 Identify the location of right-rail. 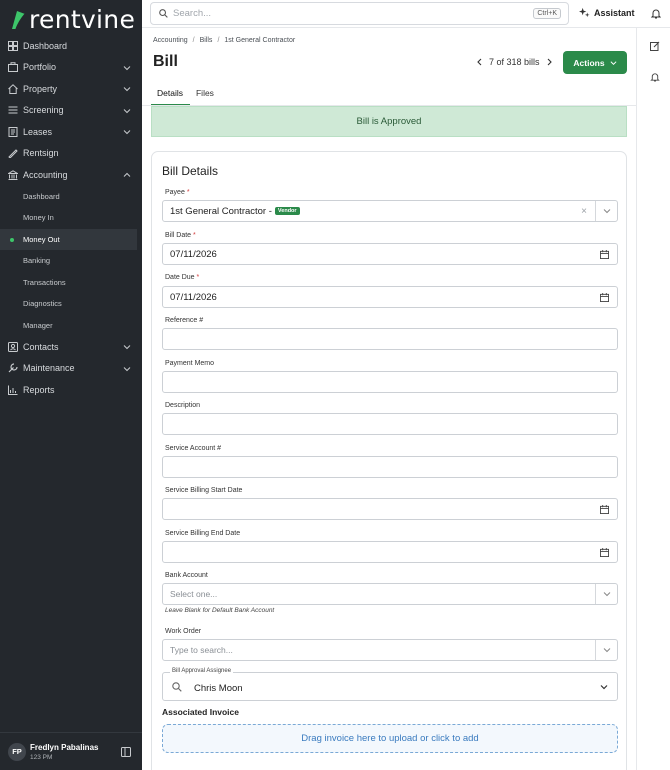
(653, 399).